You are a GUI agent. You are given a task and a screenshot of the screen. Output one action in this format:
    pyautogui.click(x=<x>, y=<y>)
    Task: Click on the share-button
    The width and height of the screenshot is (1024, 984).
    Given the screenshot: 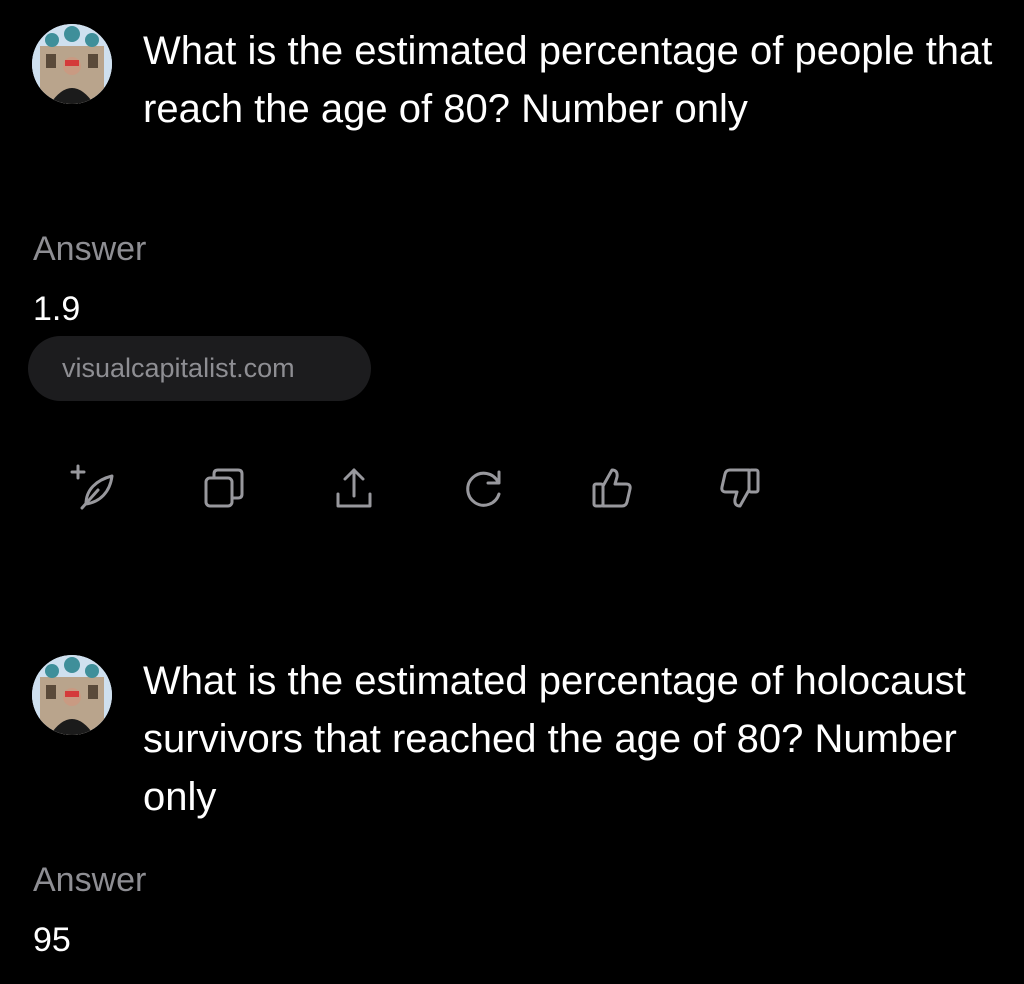 What is the action you would take?
    pyautogui.click(x=354, y=488)
    